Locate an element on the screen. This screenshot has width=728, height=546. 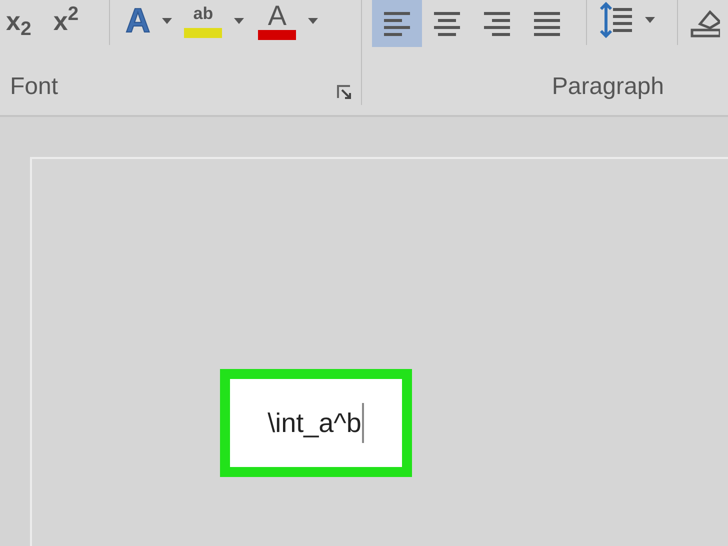
highlight-button: ab is located at coordinates (203, 21).